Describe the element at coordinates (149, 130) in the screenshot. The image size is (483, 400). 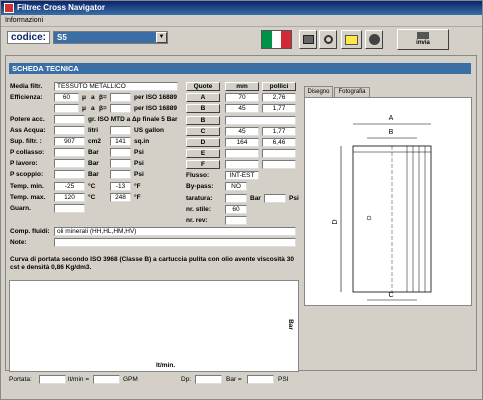
I see `us-gallon-label: US gallon` at that location.